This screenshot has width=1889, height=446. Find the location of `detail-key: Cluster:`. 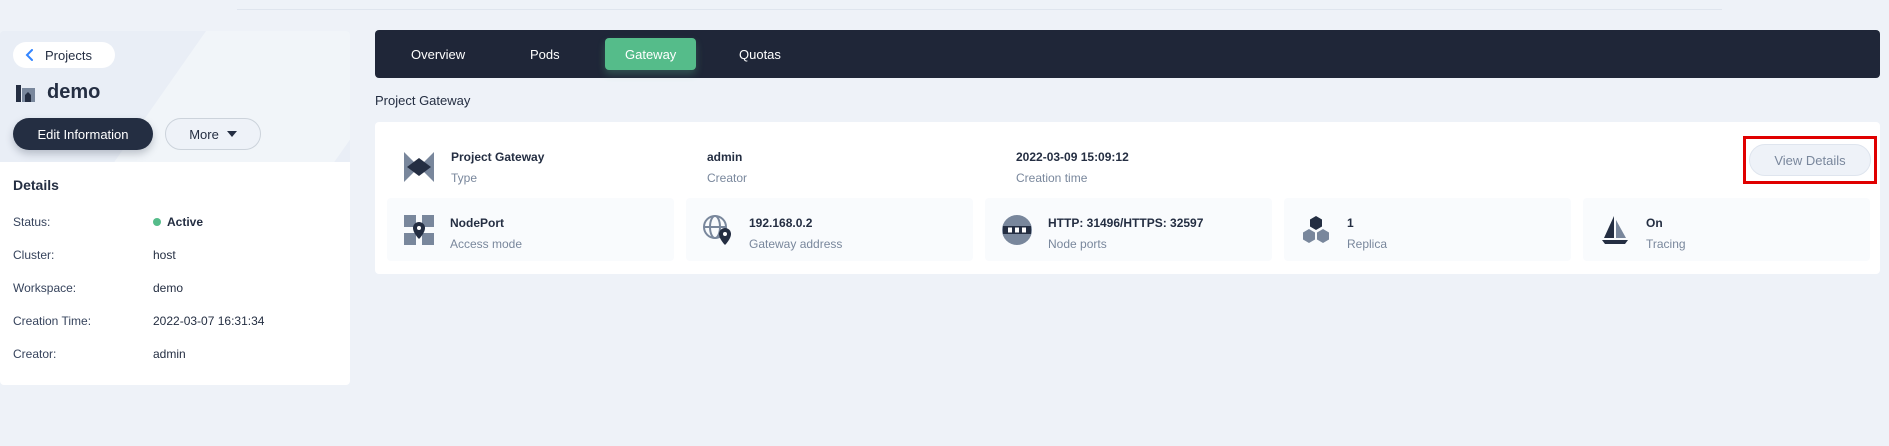

detail-key: Cluster: is located at coordinates (34, 255).